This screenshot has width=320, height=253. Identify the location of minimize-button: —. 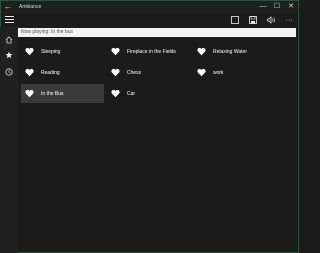
(263, 7).